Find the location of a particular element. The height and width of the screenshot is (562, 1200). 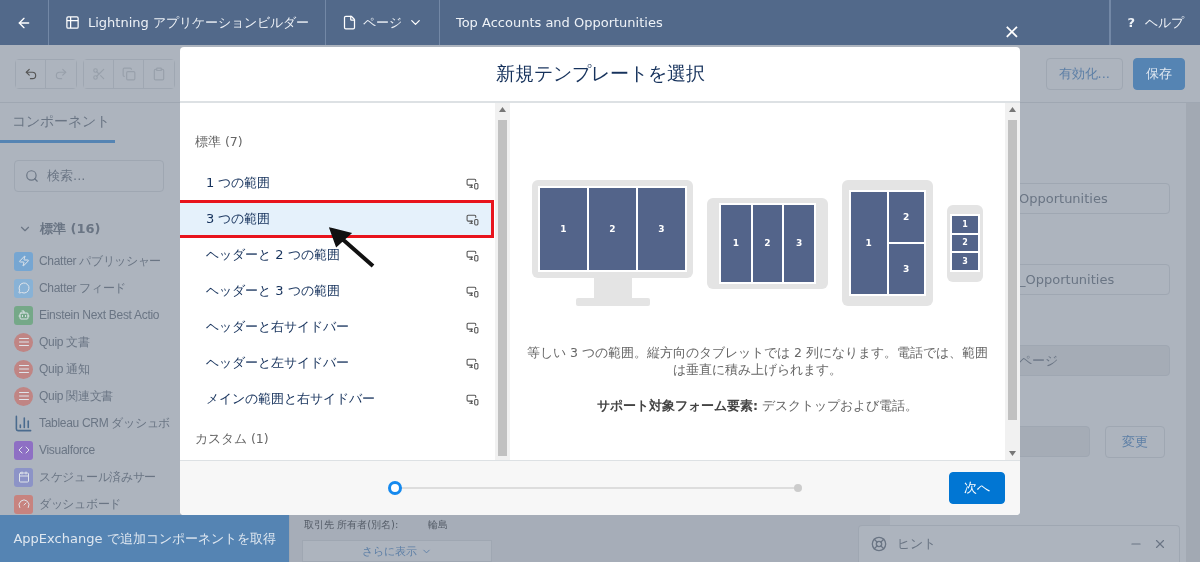

component-item: スケジュール済みサー is located at coordinates (97, 477).